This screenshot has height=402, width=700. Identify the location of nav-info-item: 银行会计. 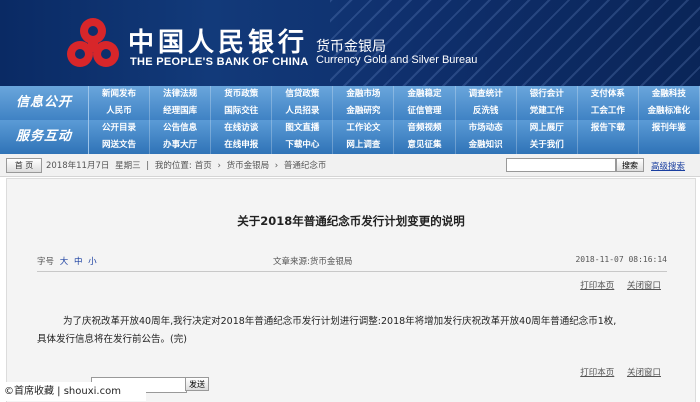
(547, 94).